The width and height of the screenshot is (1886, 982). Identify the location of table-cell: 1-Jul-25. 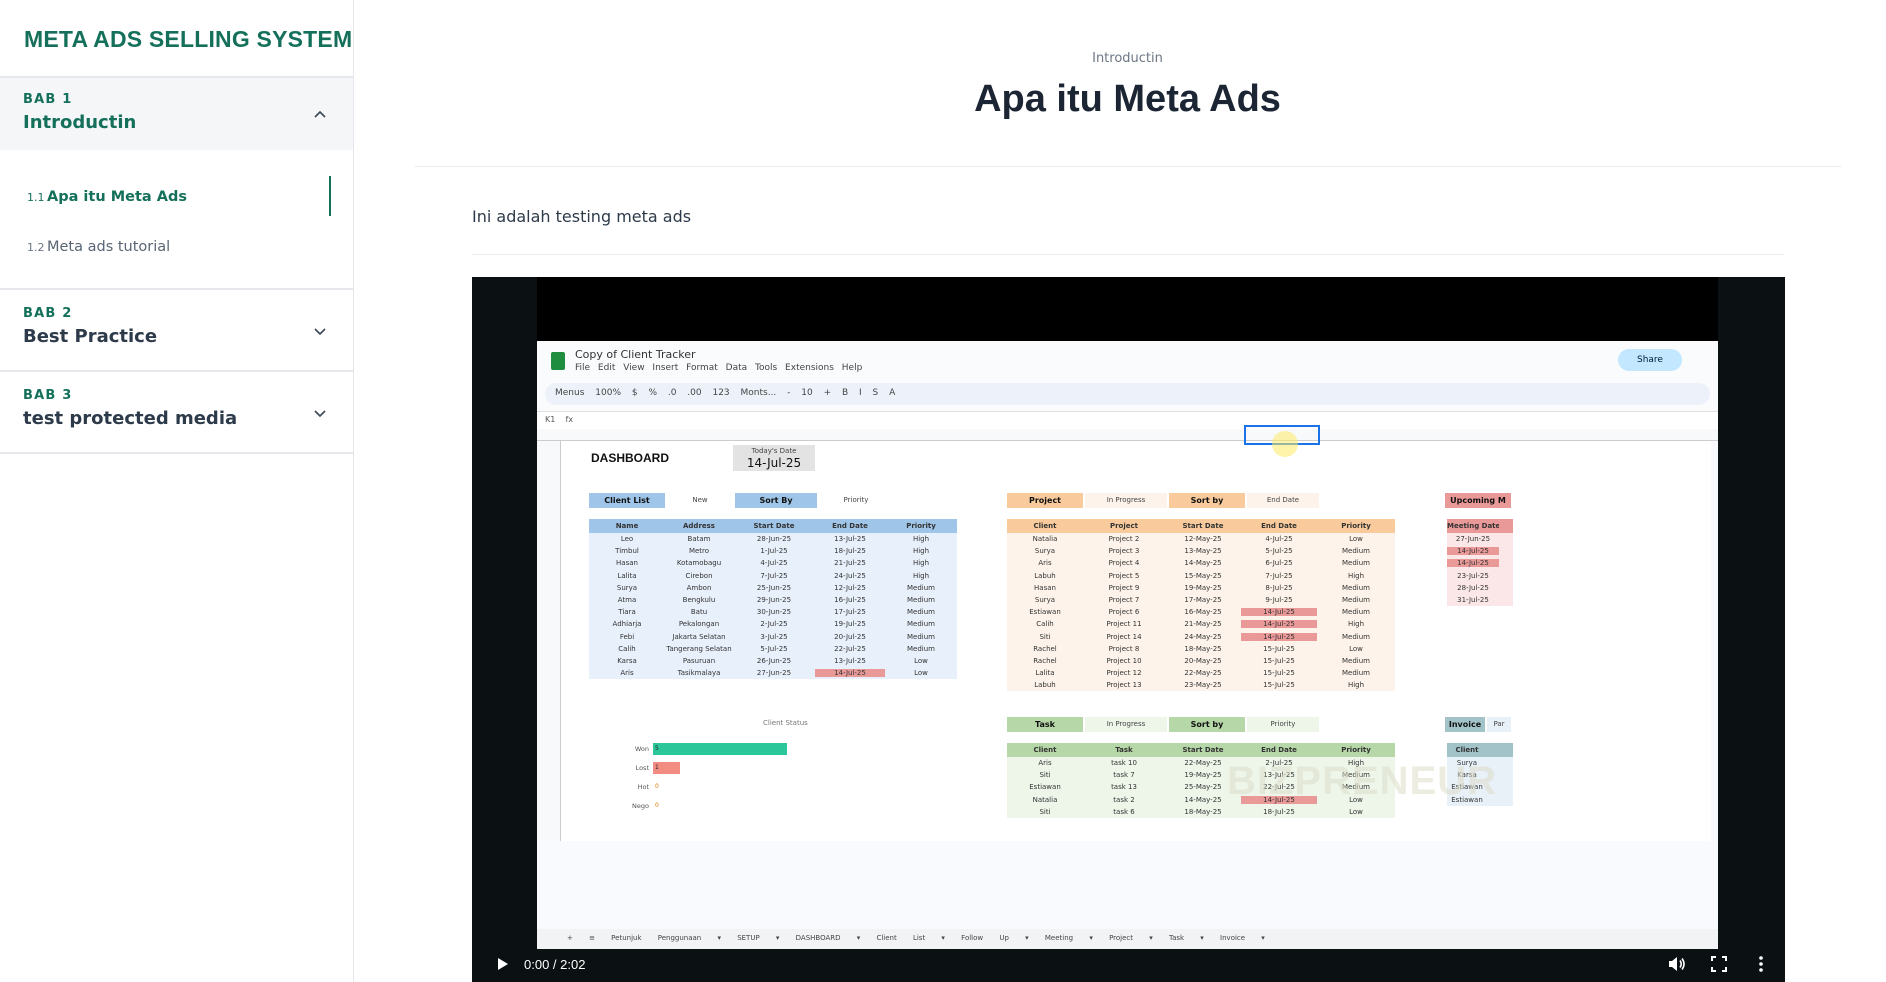
(774, 551).